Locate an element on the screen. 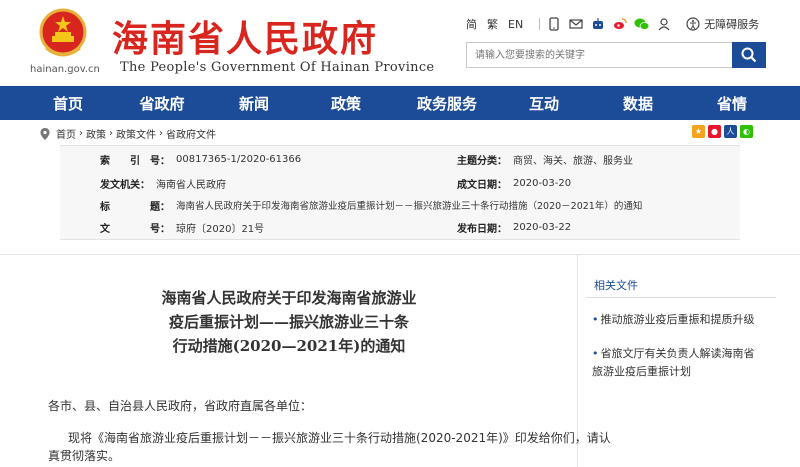 The height and width of the screenshot is (467, 800). related-file-title: 省旅文厅有关负责人解读海南省旅游业疫后重振计划 is located at coordinates (673, 362).